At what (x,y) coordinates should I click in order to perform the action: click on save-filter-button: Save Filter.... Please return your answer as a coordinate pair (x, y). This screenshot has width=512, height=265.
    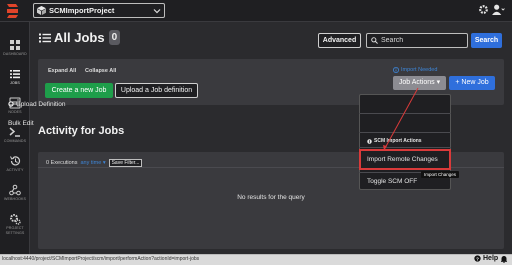
    Looking at the image, I should click on (125, 163).